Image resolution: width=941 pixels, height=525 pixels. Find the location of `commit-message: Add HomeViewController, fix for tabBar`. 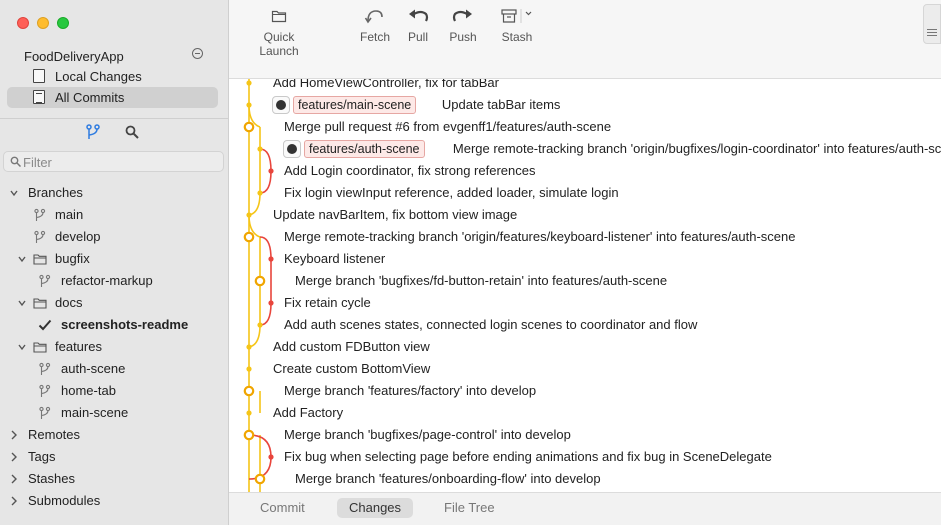

commit-message: Add HomeViewController, fix for tabBar is located at coordinates (386, 84).